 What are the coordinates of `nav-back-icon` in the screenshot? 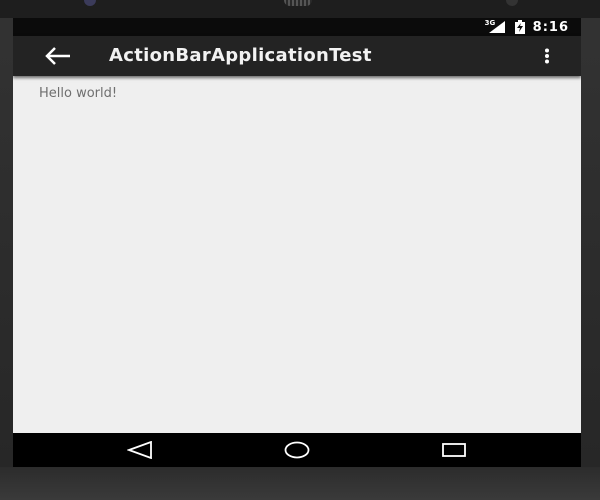 It's located at (140, 450).